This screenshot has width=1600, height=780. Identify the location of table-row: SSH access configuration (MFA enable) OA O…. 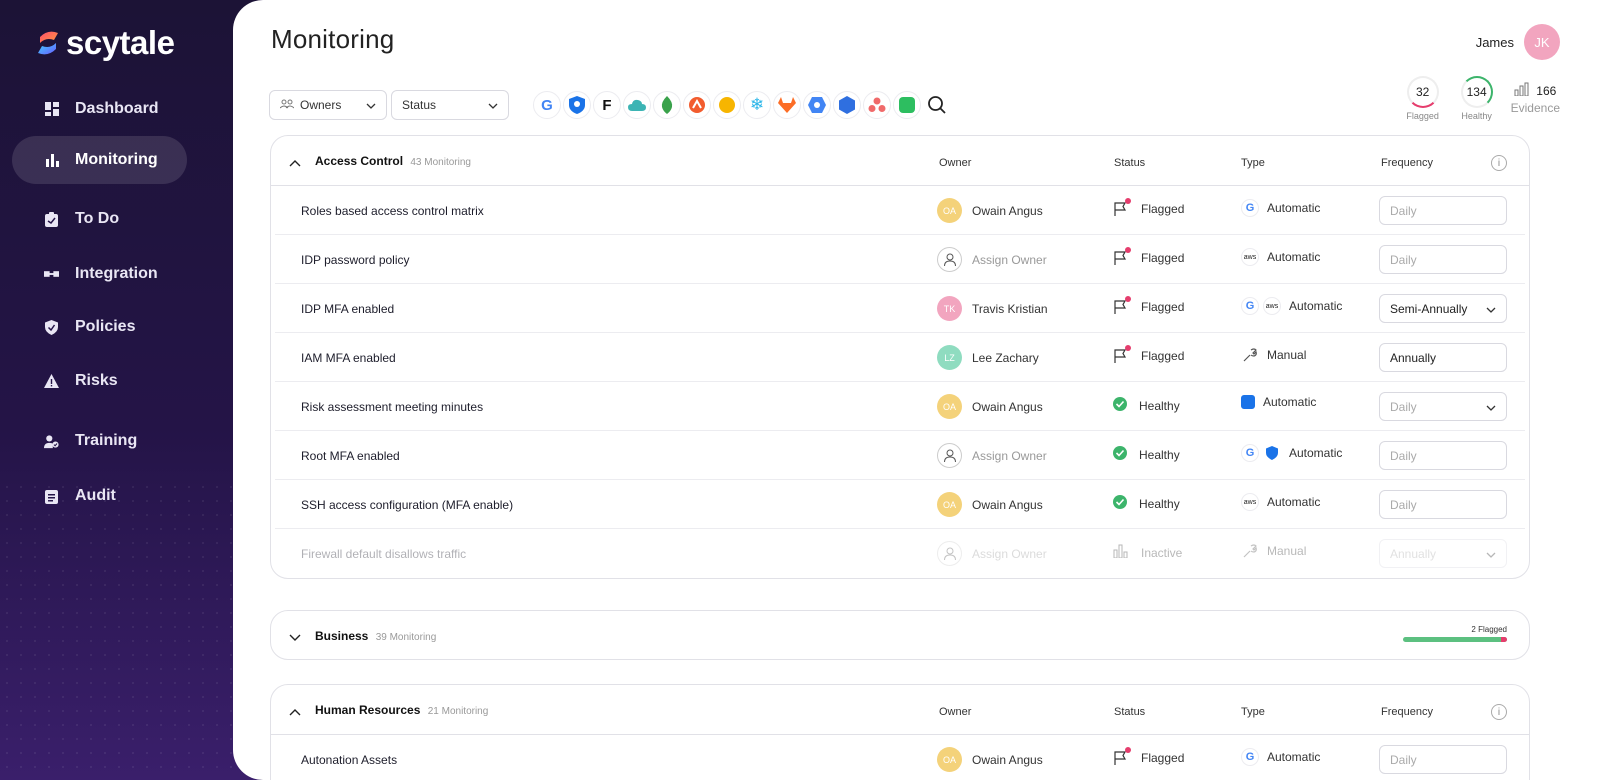
(900, 504).